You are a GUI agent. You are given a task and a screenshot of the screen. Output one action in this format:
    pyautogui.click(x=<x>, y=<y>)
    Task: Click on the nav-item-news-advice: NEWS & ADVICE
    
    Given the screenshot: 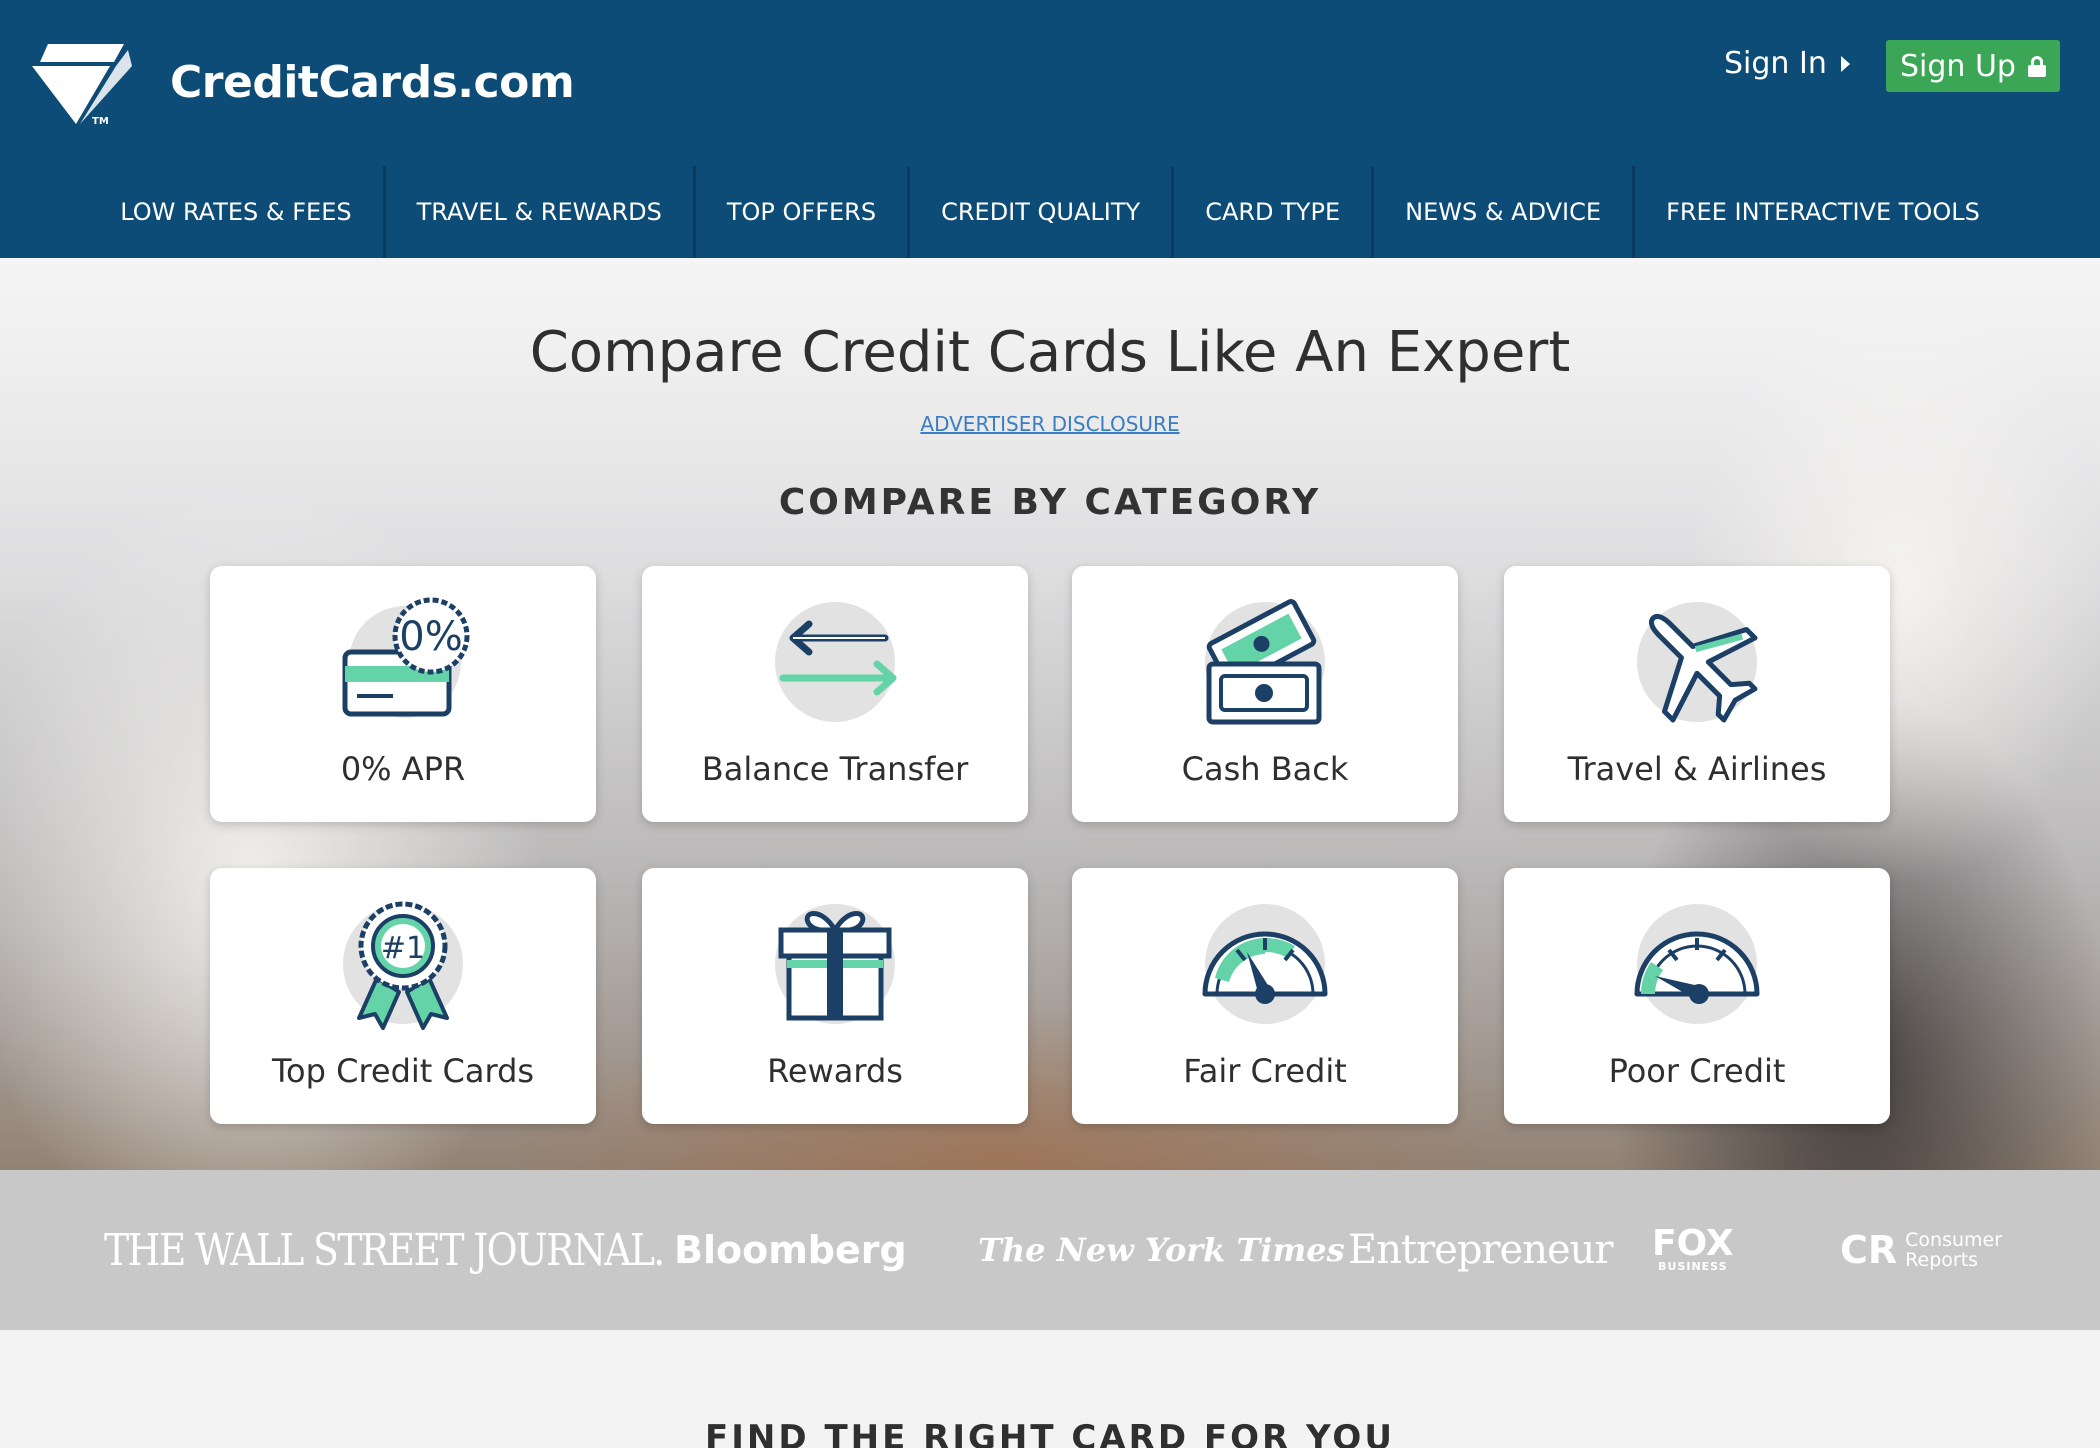 What is the action you would take?
    pyautogui.click(x=1505, y=212)
    